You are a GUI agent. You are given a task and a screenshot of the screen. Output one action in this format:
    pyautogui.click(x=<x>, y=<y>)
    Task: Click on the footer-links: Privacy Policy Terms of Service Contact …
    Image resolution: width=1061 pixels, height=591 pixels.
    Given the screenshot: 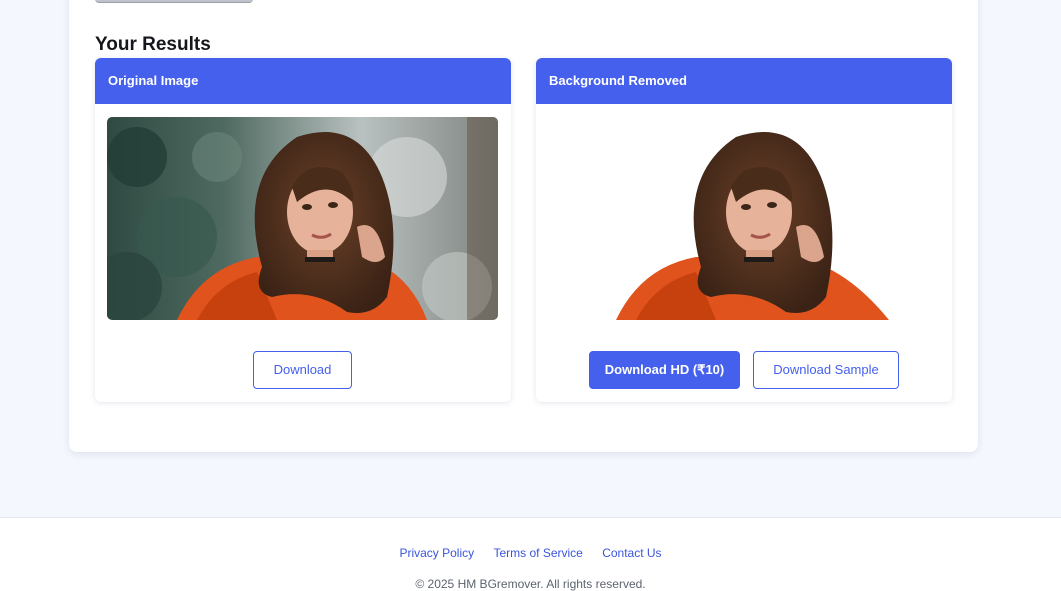 What is the action you would take?
    pyautogui.click(x=530, y=553)
    